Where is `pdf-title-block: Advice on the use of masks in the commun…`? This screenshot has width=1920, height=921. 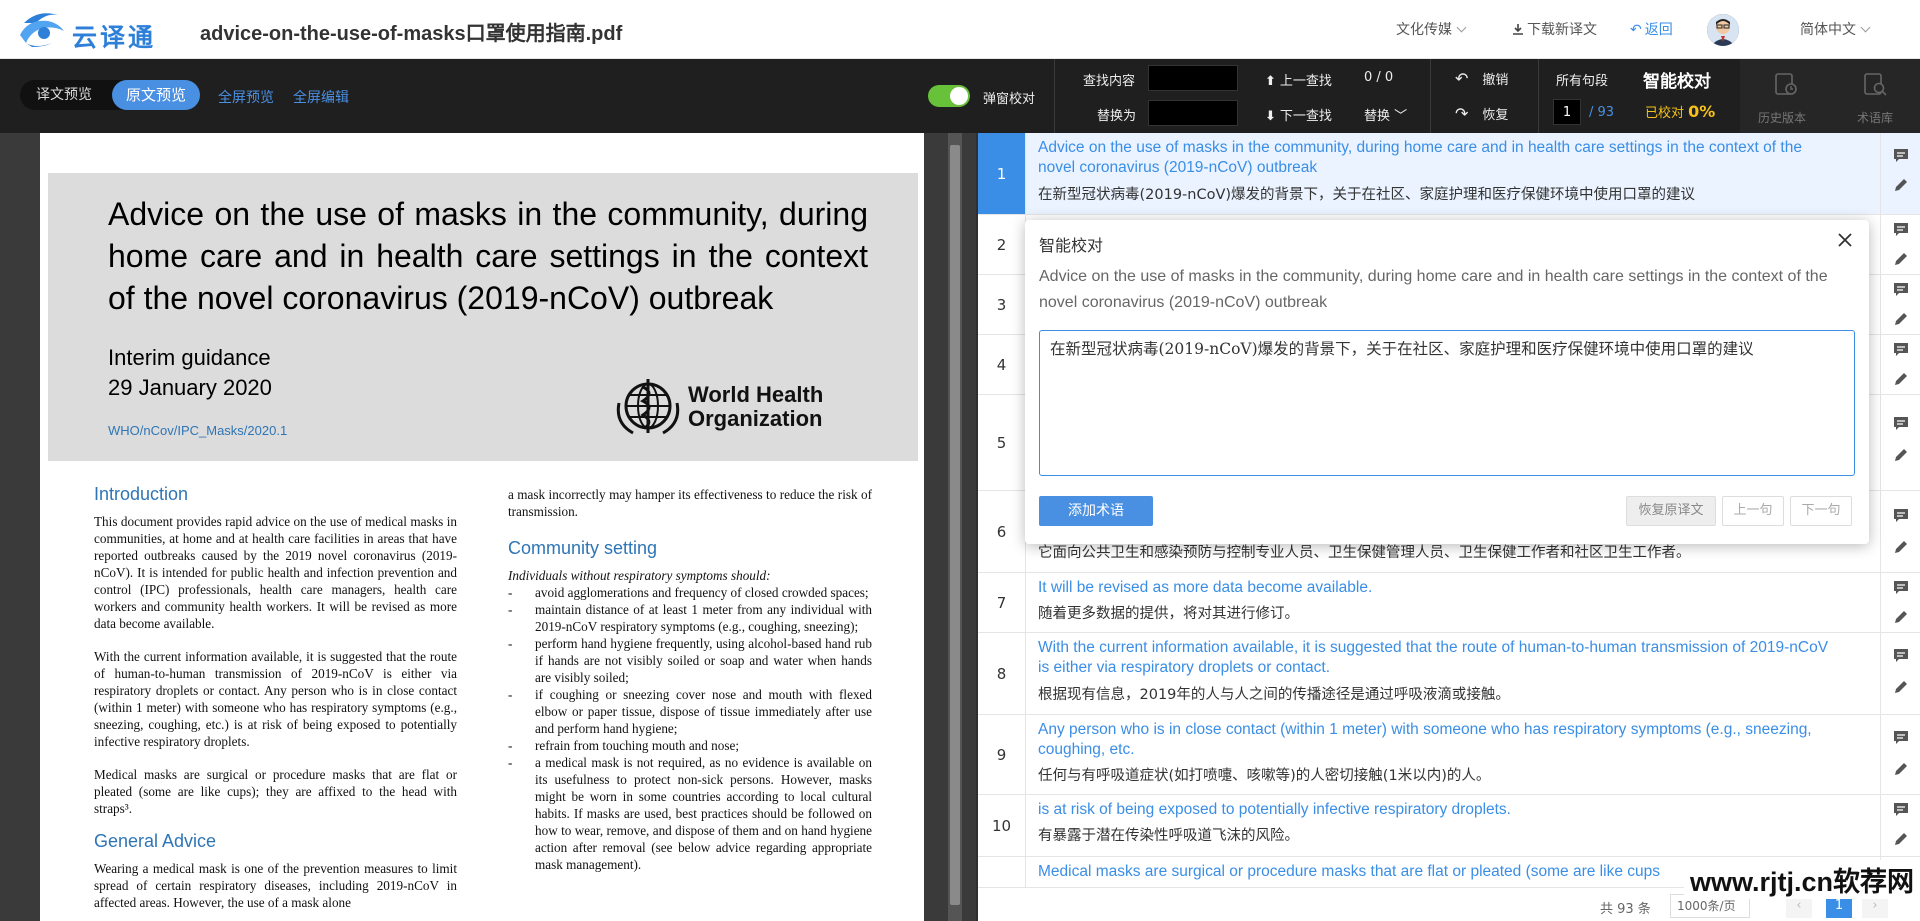
pdf-title-block: Advice on the use of masks in the commun… is located at coordinates (483, 317).